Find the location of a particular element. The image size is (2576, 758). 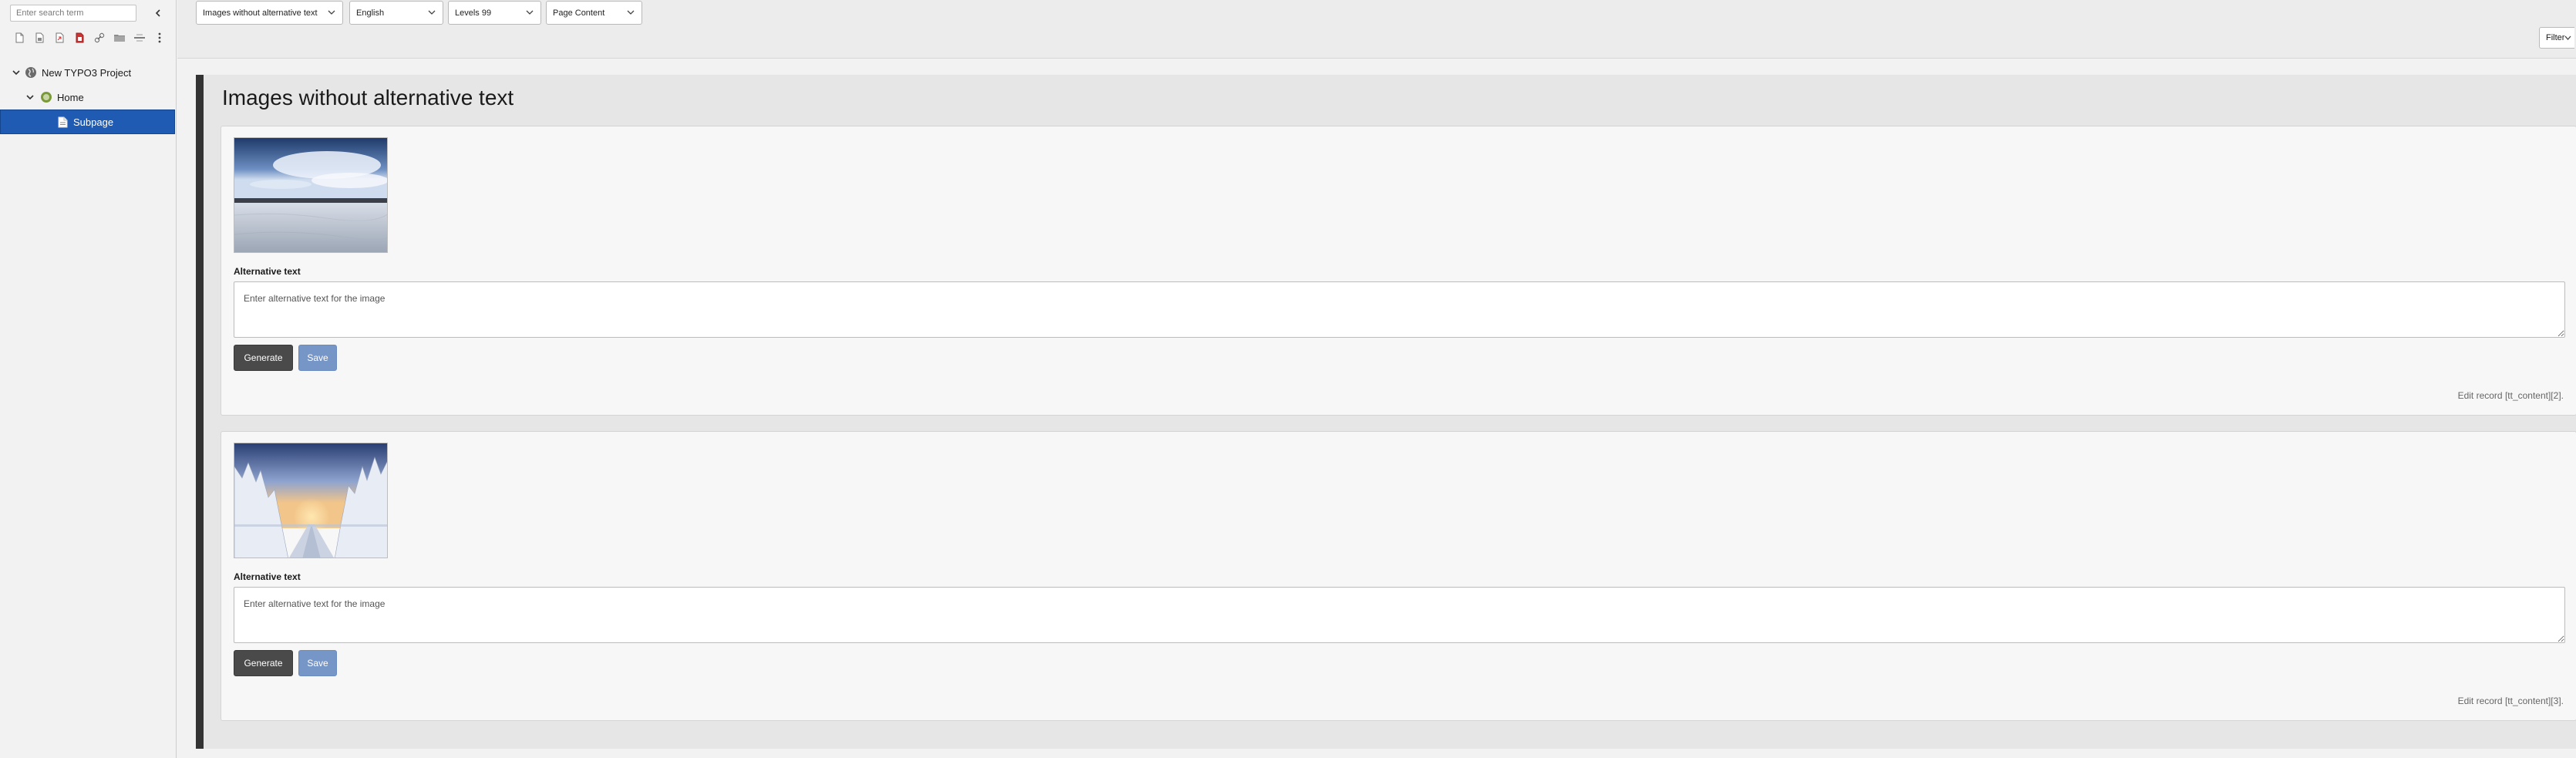

collapse-tree-button is located at coordinates (158, 13).